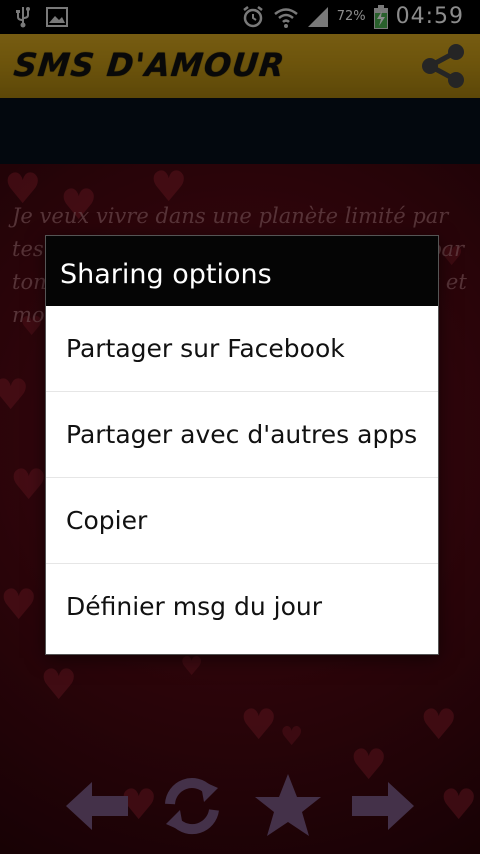 Image resolution: width=480 pixels, height=854 pixels. I want to click on option-label: Copier, so click(107, 520).